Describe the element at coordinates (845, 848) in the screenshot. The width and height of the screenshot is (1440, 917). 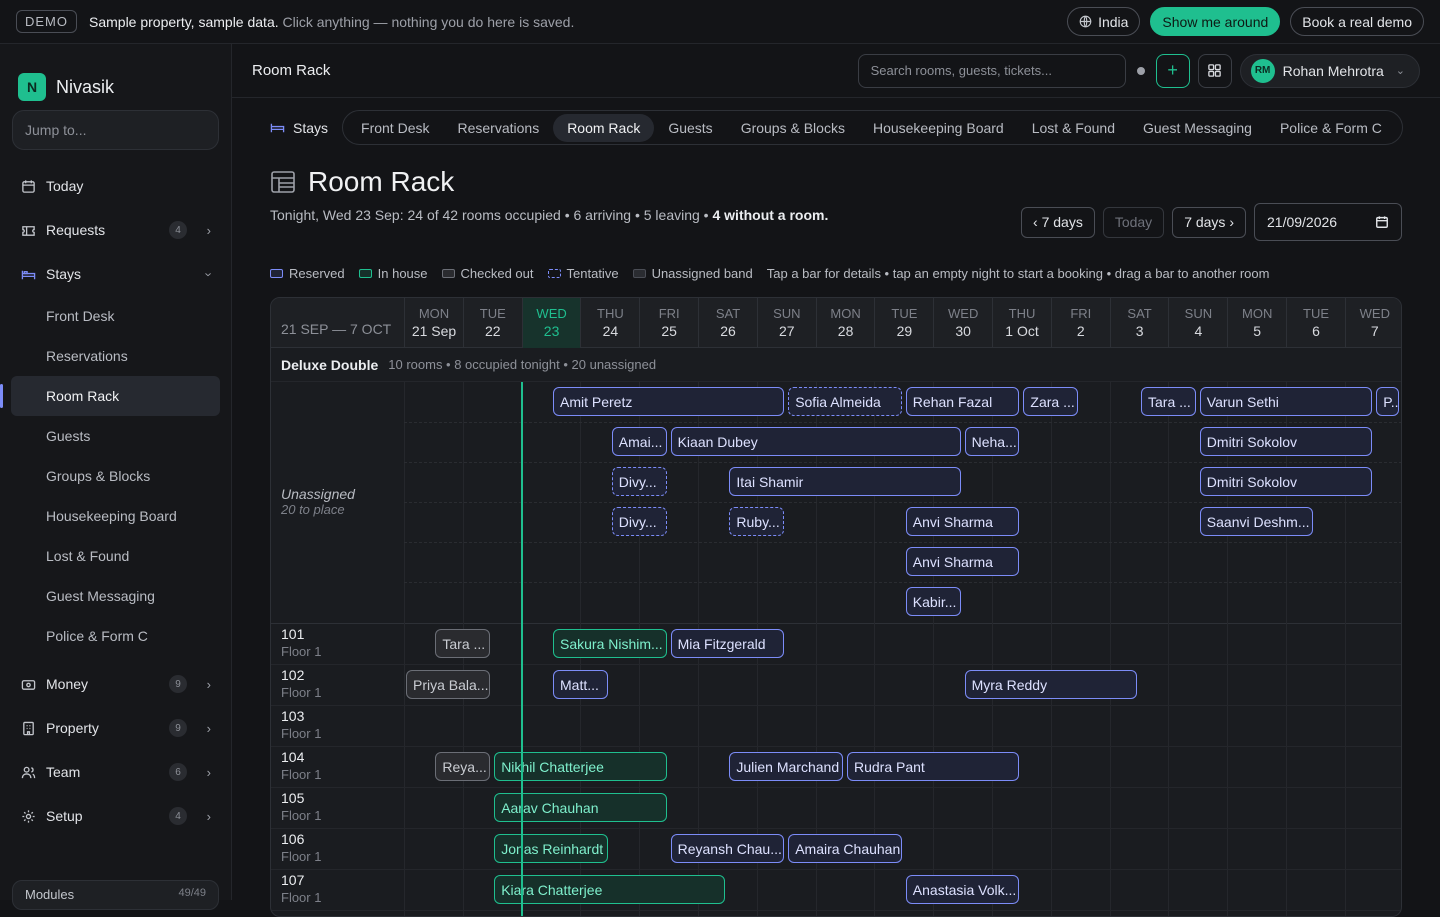
I see `booking-bar: Amaira Chauhan` at that location.